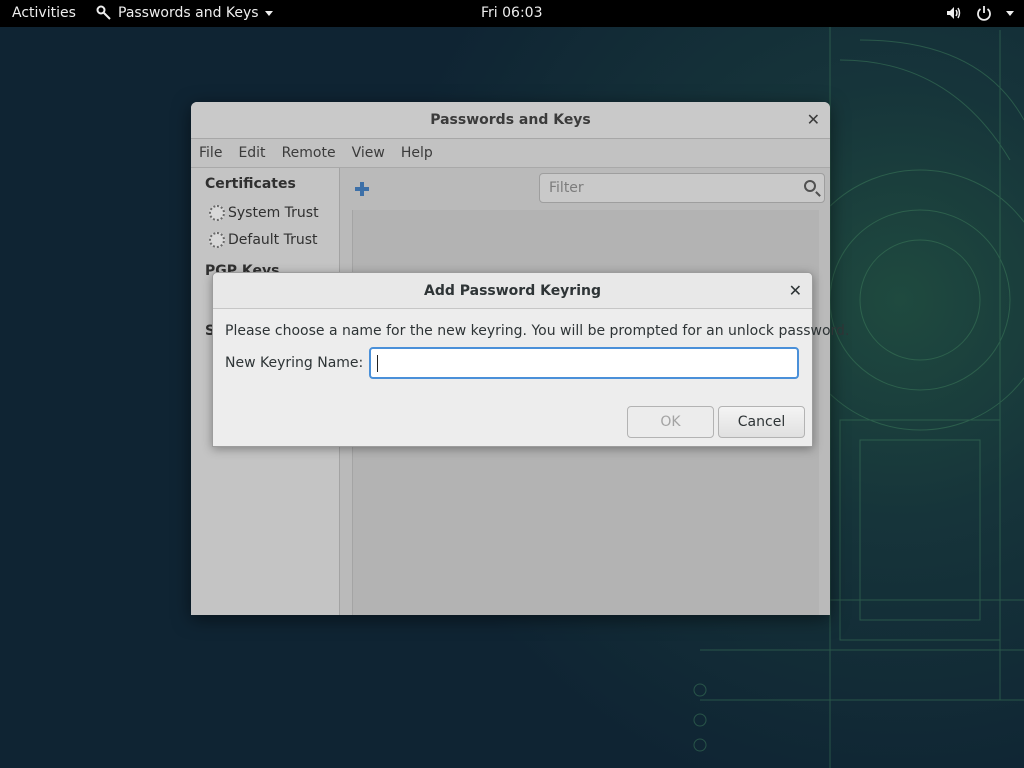  What do you see at coordinates (250, 184) in the screenshot?
I see `sidebar-heading-certificates: Certificates` at bounding box center [250, 184].